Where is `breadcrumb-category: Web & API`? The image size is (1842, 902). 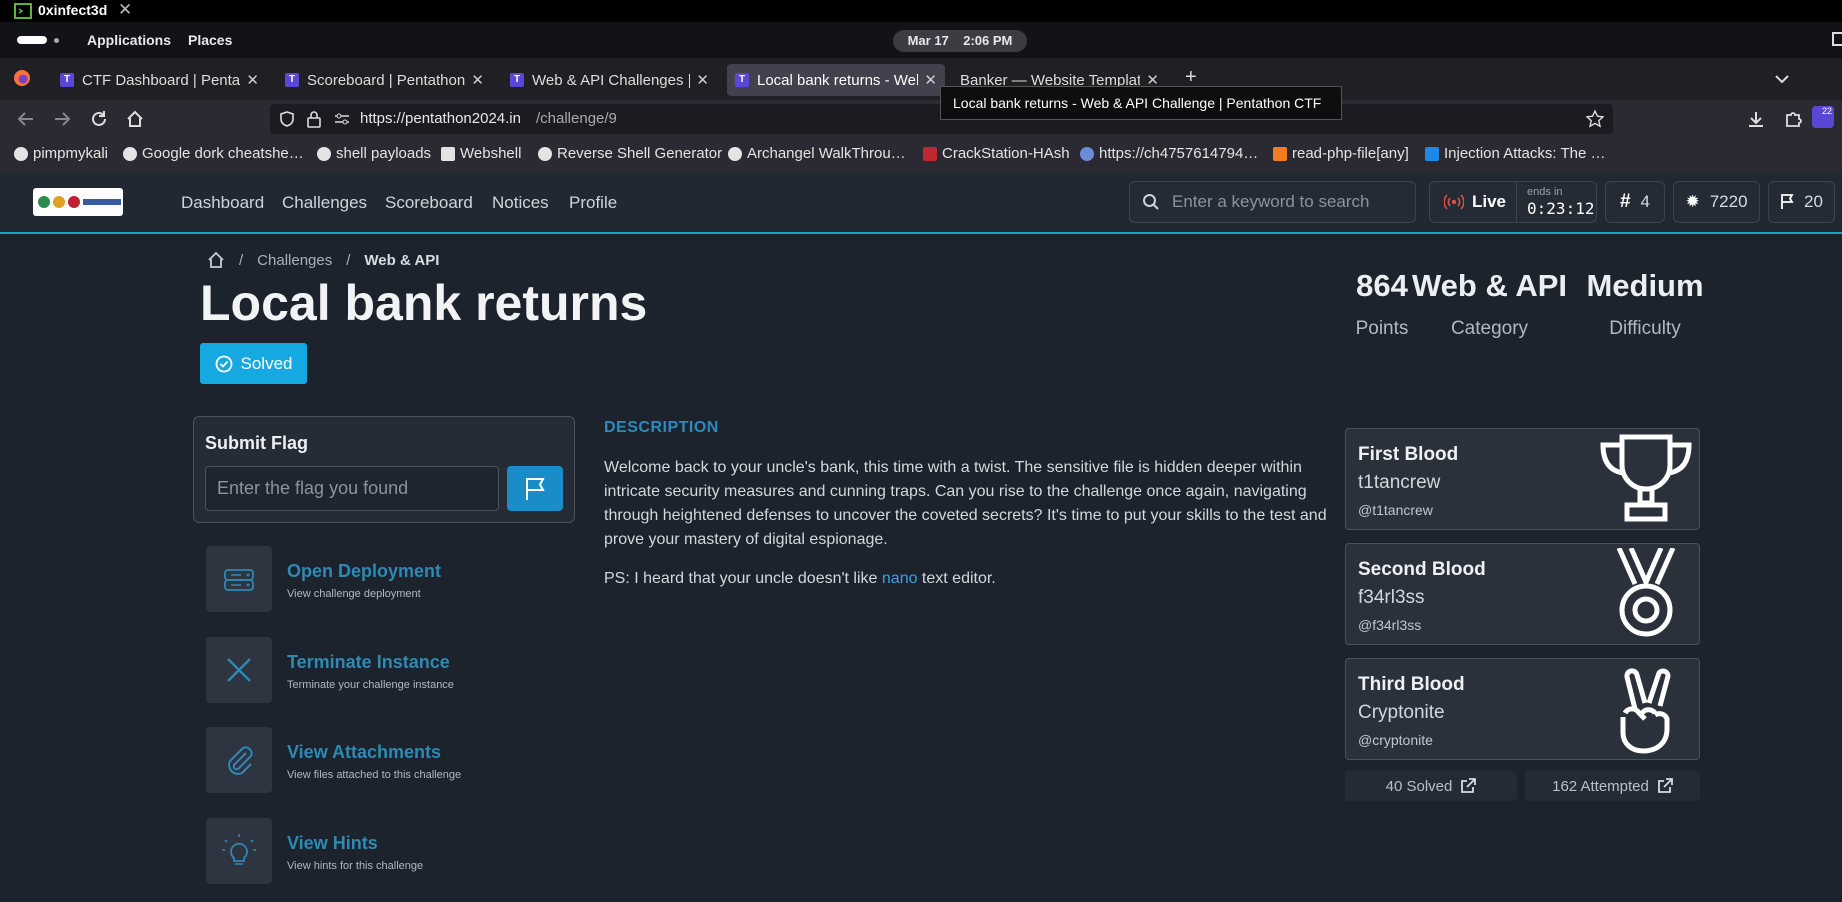 breadcrumb-category: Web & API is located at coordinates (401, 260).